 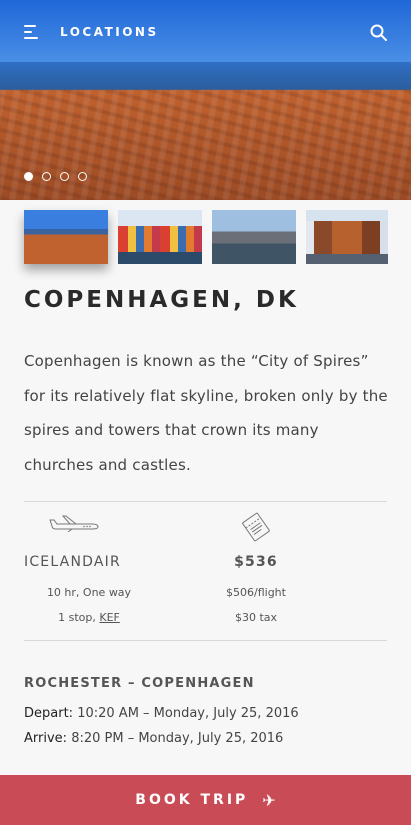 What do you see at coordinates (66, 237) in the screenshot?
I see `thumbnail-rooftops` at bounding box center [66, 237].